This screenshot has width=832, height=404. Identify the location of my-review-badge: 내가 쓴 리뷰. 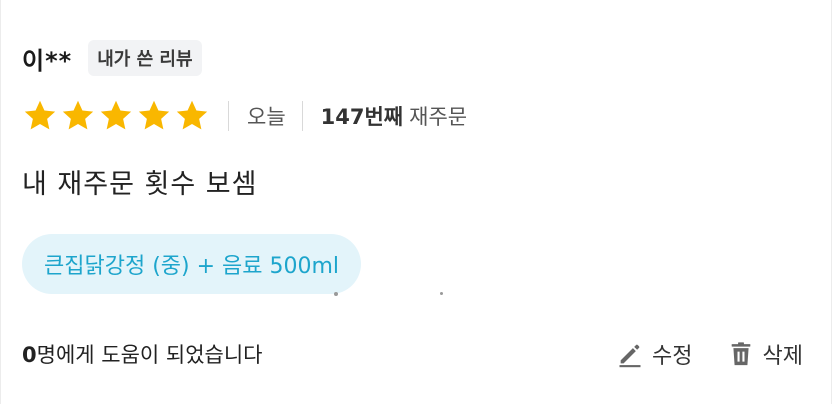
(145, 58).